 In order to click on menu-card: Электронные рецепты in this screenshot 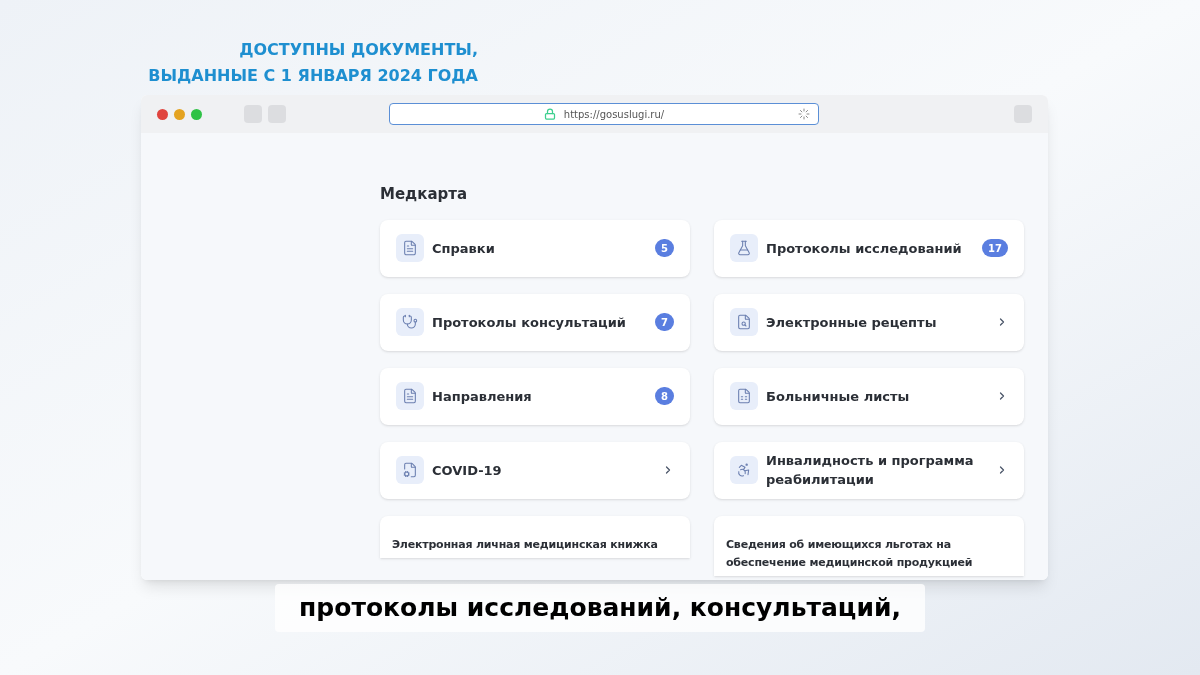, I will do `click(869, 322)`.